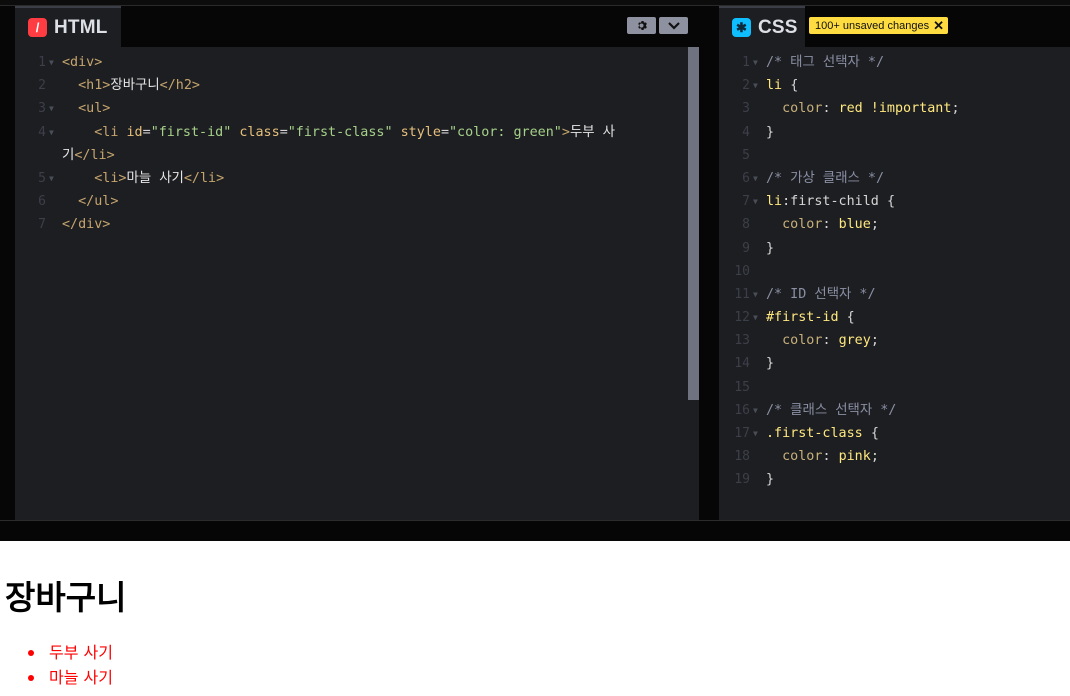  I want to click on code-line: 15, so click(742, 387).